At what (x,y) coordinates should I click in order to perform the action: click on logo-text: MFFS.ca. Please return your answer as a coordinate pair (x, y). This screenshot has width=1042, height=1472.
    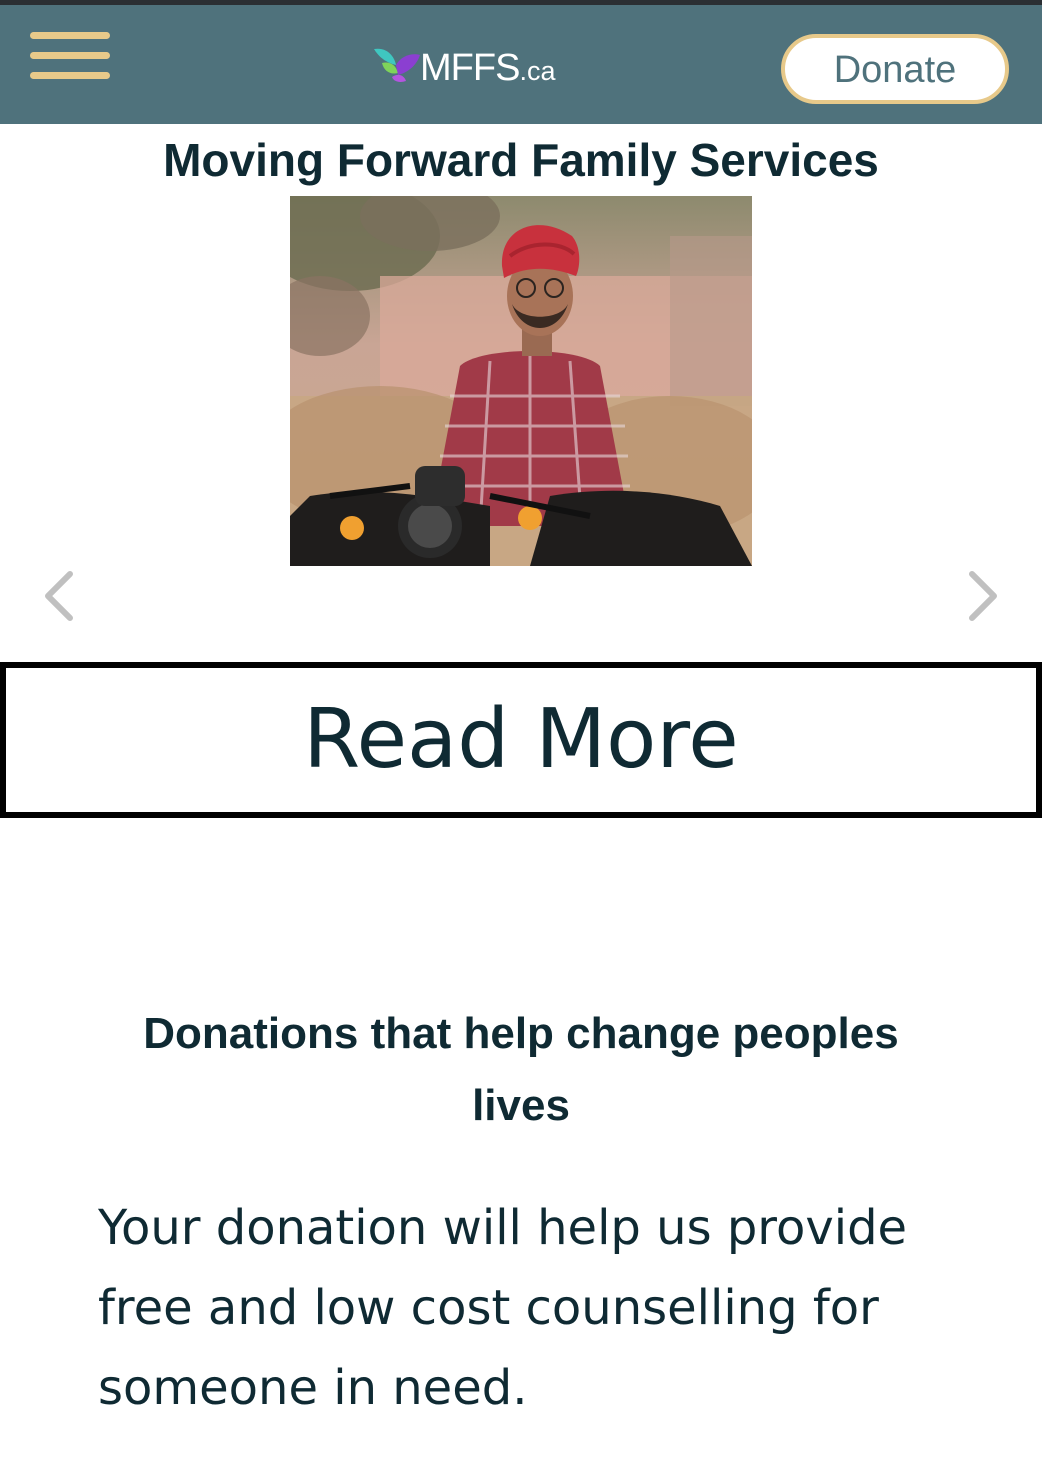
    Looking at the image, I should click on (487, 69).